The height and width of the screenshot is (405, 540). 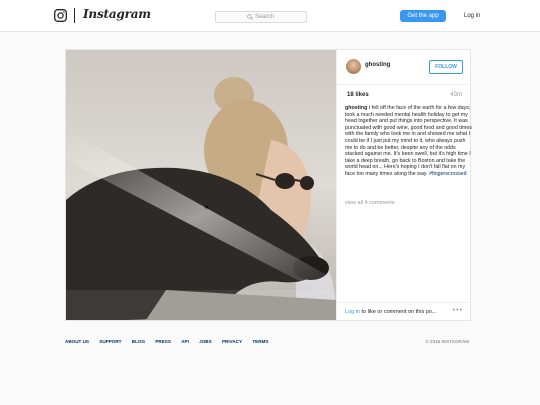 What do you see at coordinates (185, 341) in the screenshot?
I see `footer-link-api: API` at bounding box center [185, 341].